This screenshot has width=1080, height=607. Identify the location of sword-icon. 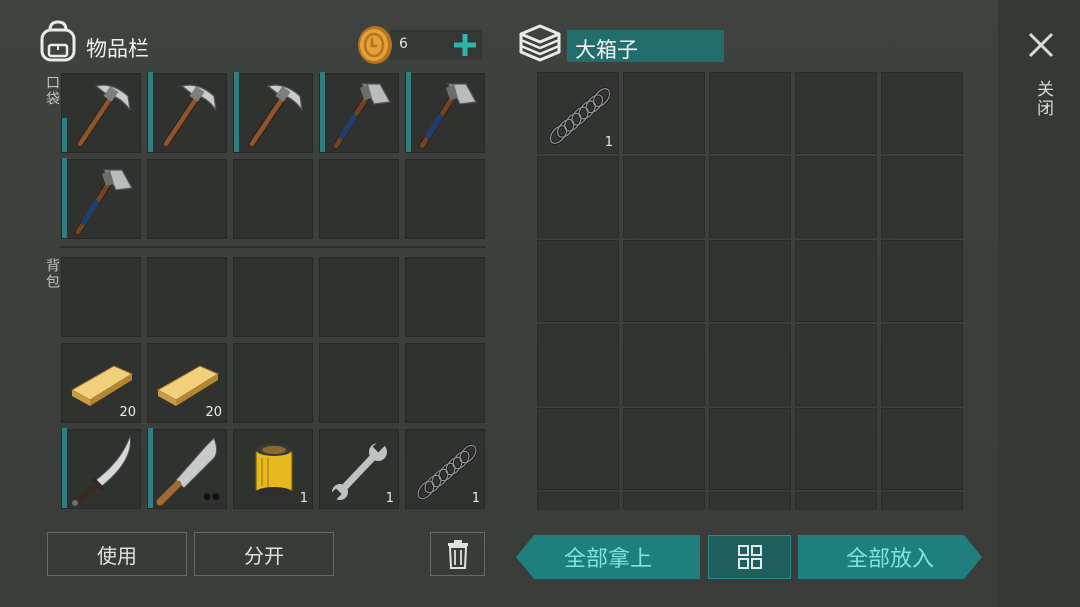
(101, 470).